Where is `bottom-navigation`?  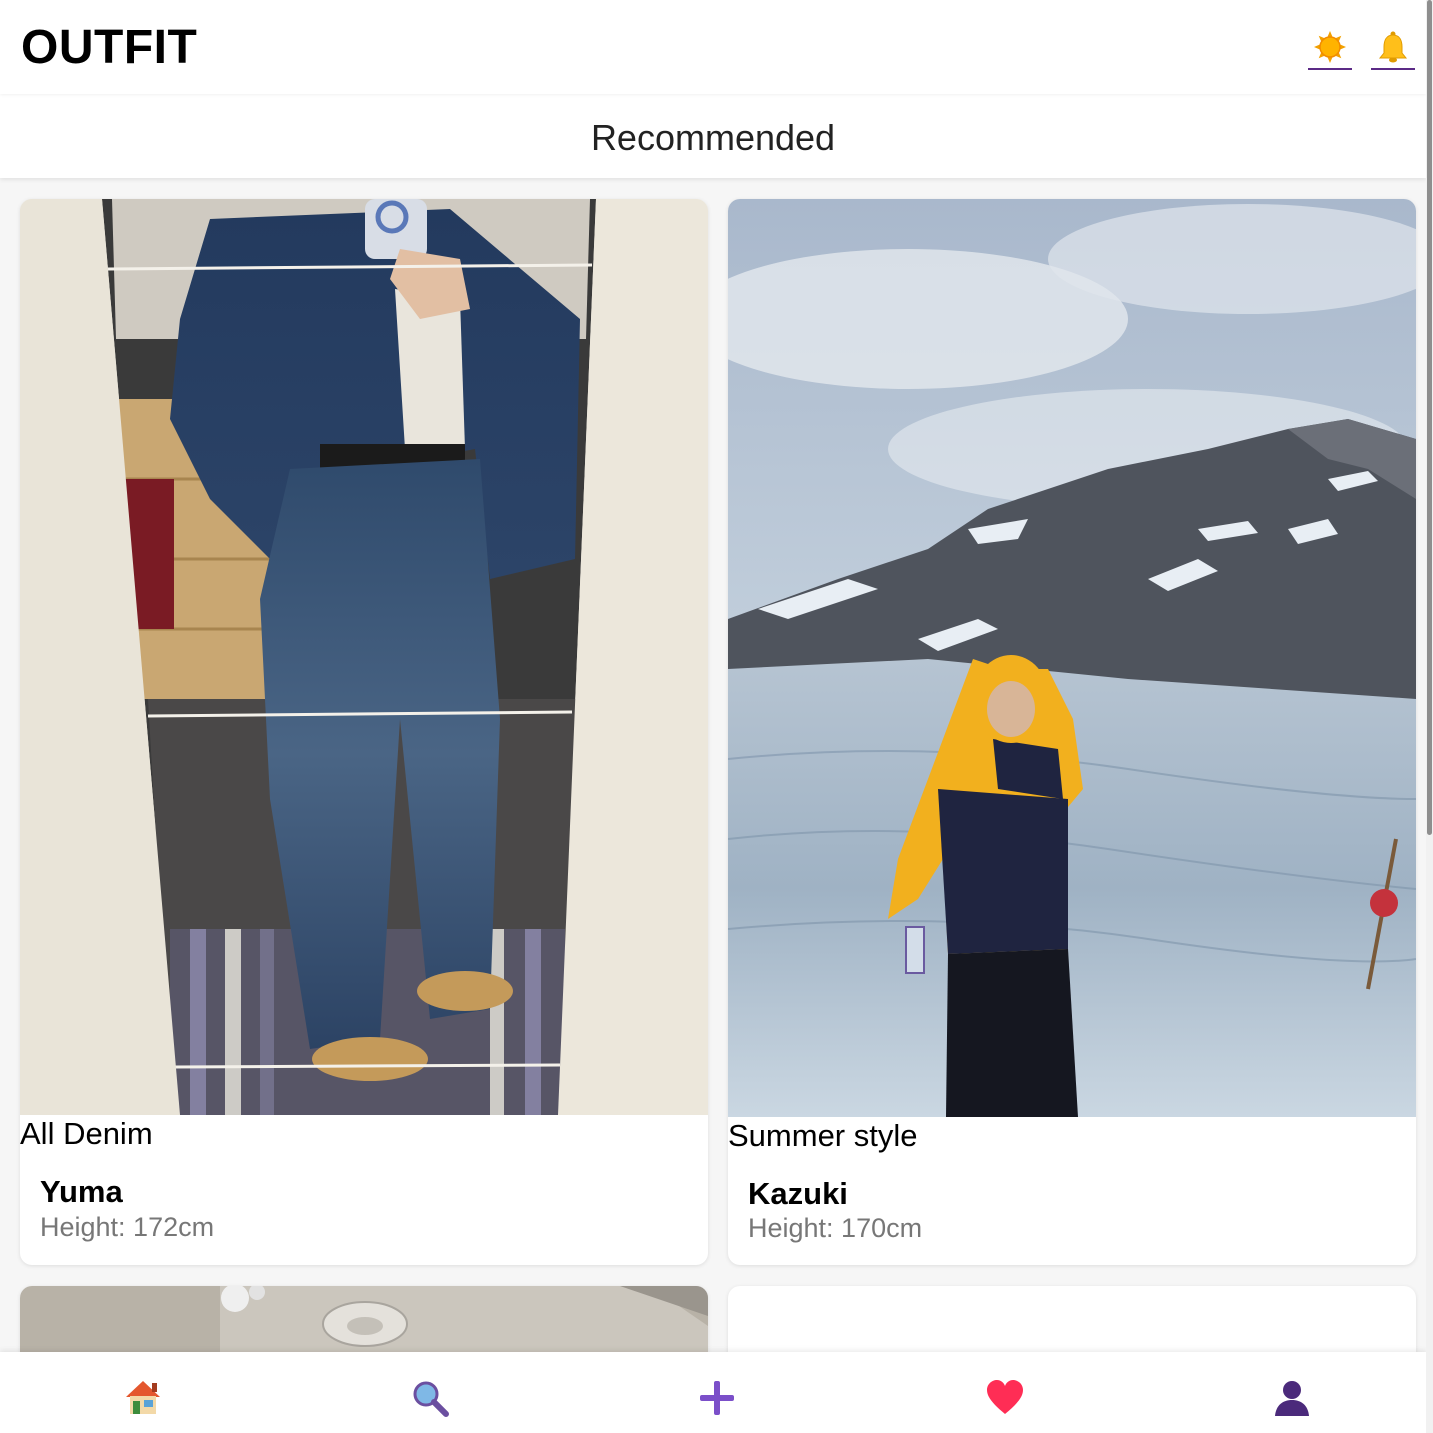
bottom-navigation is located at coordinates (713, 1392).